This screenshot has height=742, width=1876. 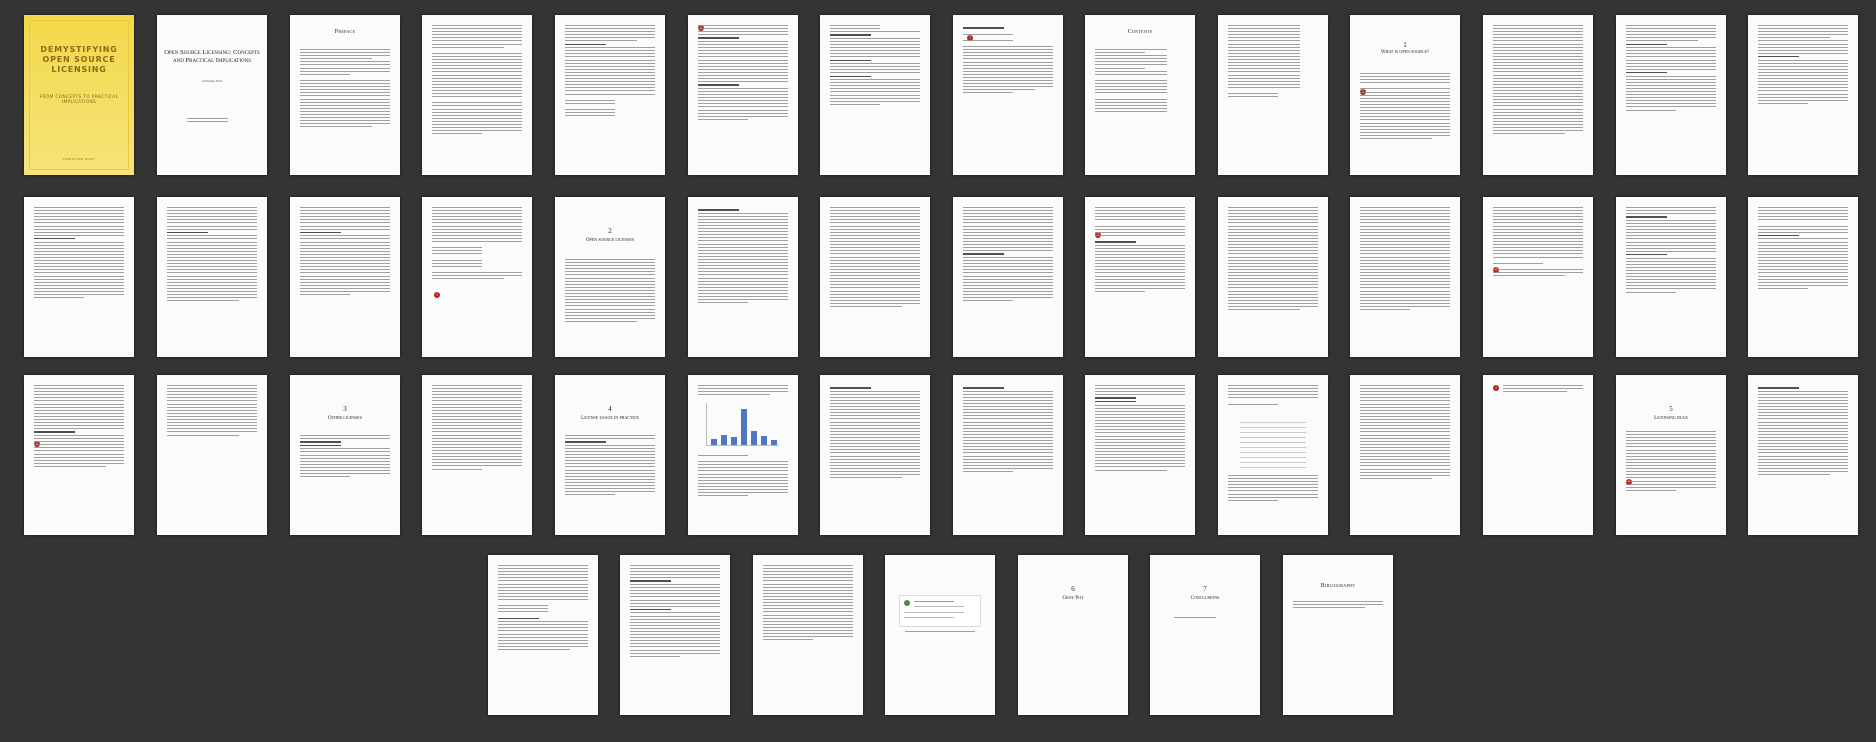 I want to click on screenshot-figure, so click(x=940, y=611).